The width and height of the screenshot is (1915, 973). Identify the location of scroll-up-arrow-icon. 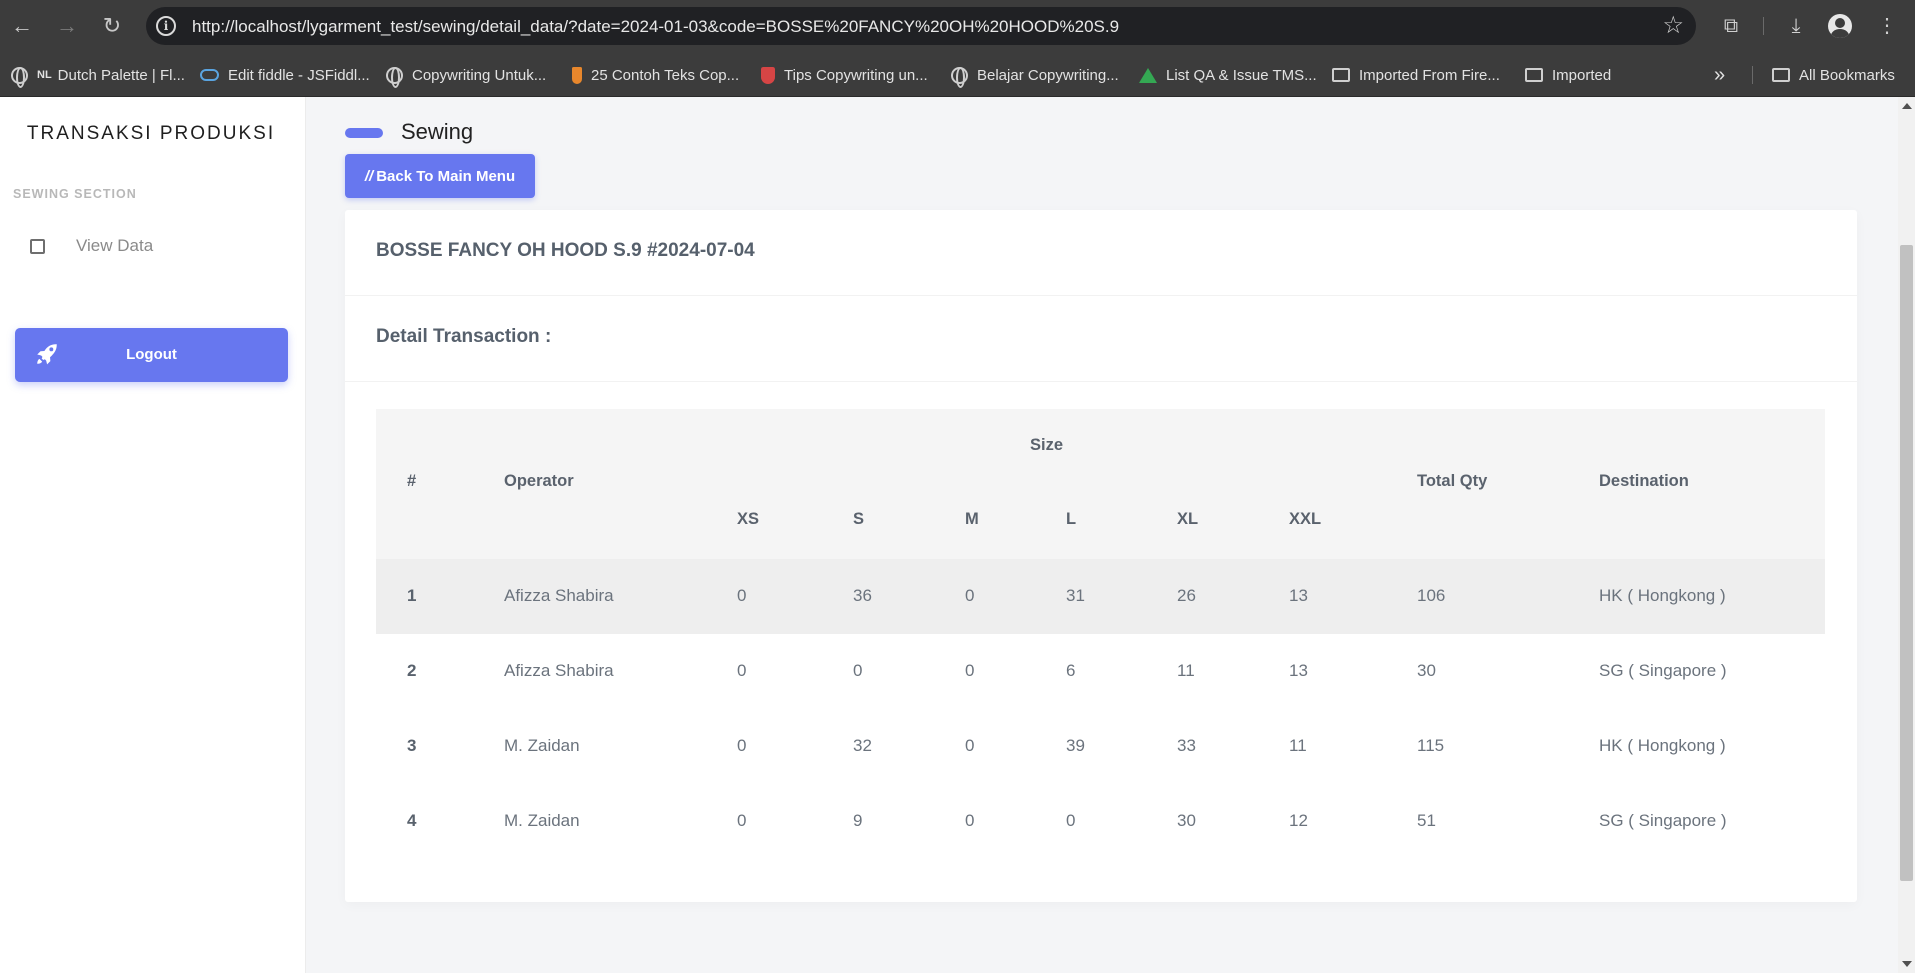
(1907, 106).